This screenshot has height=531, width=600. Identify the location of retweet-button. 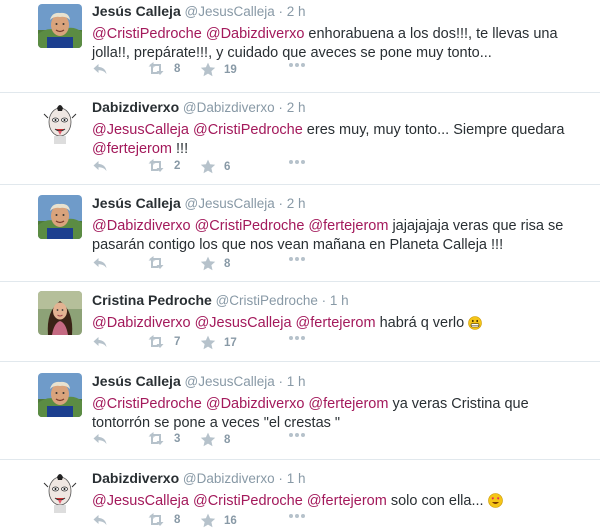
(160, 263).